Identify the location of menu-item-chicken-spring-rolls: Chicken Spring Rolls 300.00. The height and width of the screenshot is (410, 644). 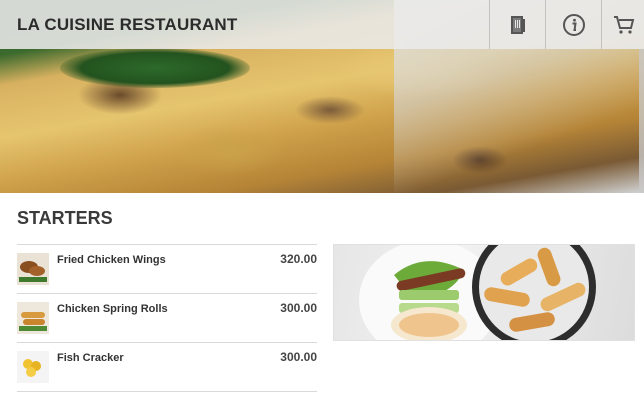
(167, 317).